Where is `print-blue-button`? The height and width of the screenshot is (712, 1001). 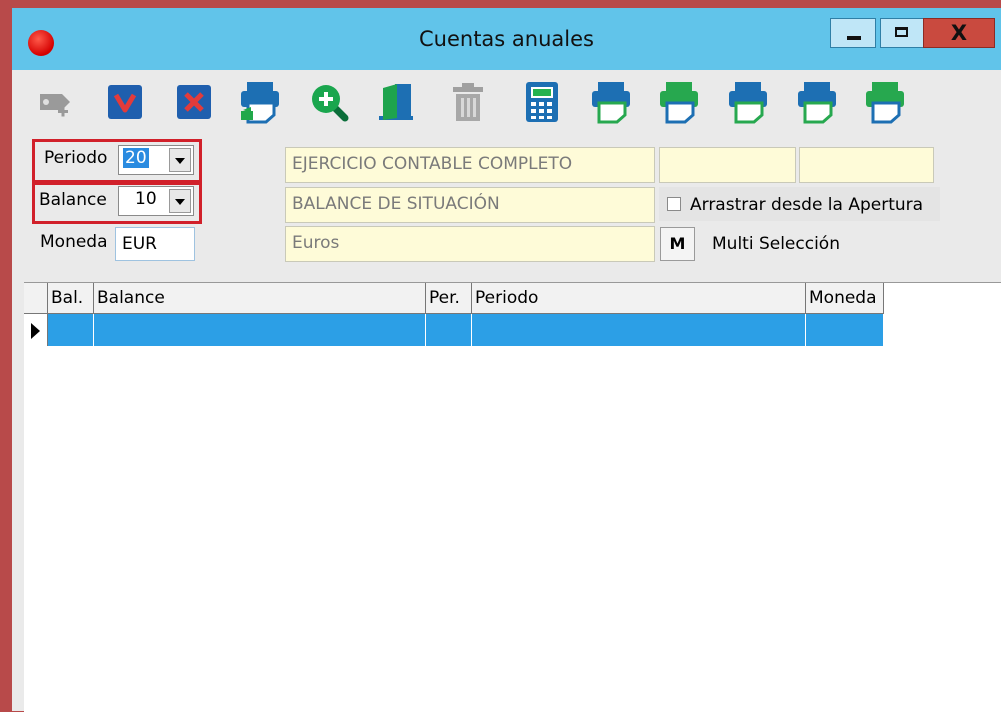 print-blue-button is located at coordinates (611, 102).